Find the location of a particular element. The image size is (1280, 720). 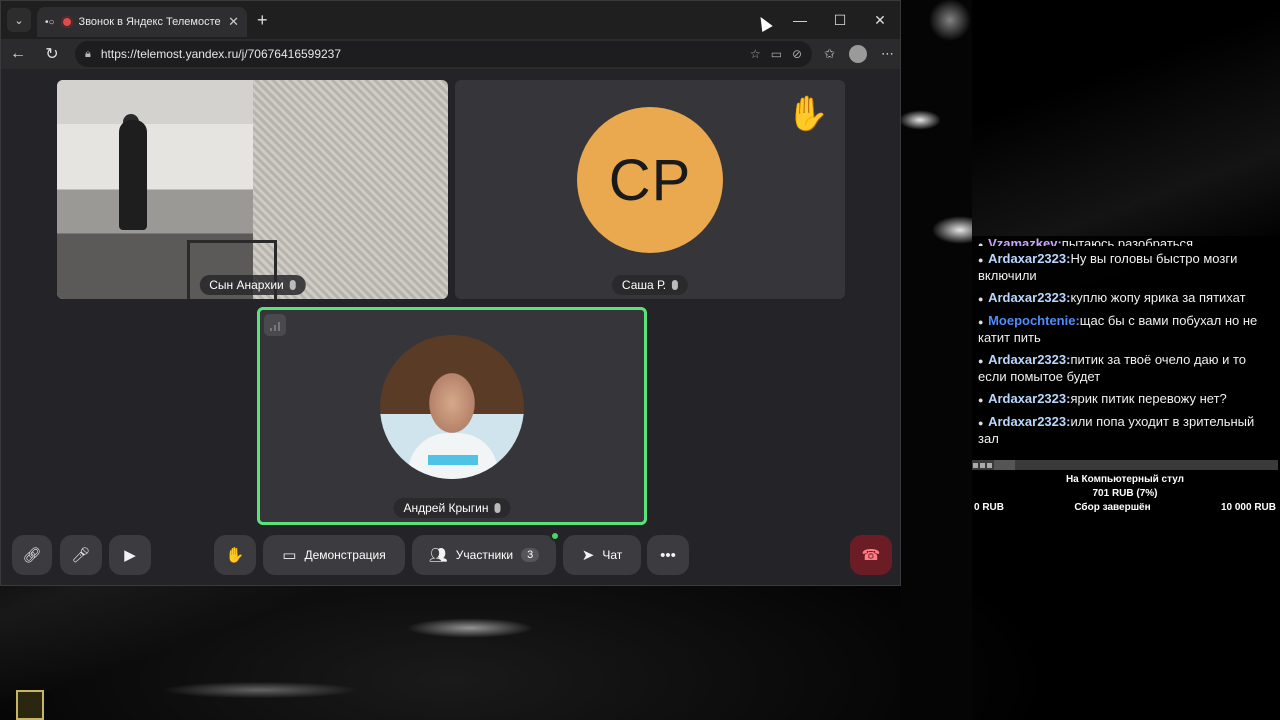

maximize-button: ☐ is located at coordinates (840, 20).